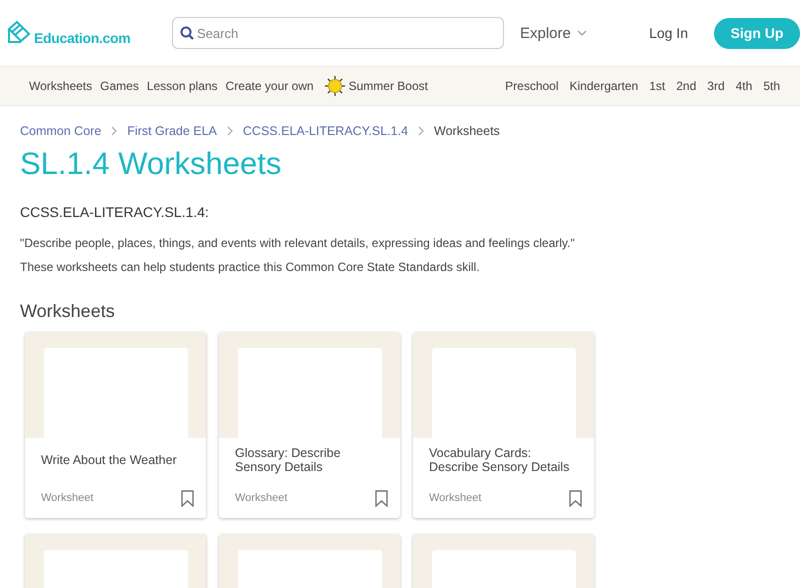 The image size is (800, 588). I want to click on card-title: Vocabulary Cards: Describe Sensory Details, so click(505, 458).